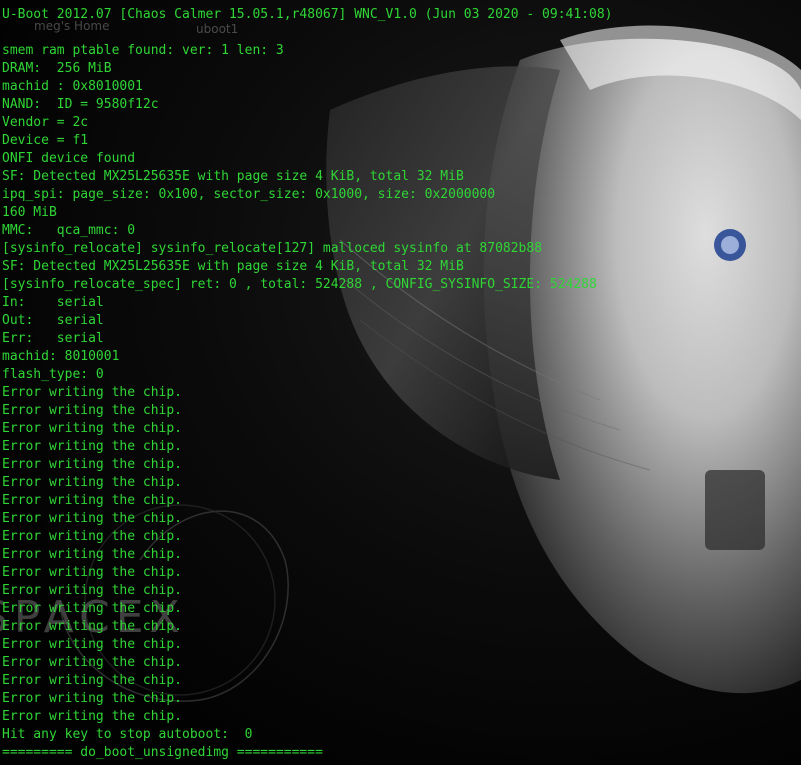 The width and height of the screenshot is (801, 765). I want to click on terminal-line: NAND: ID = 9580f12c, so click(80, 104).